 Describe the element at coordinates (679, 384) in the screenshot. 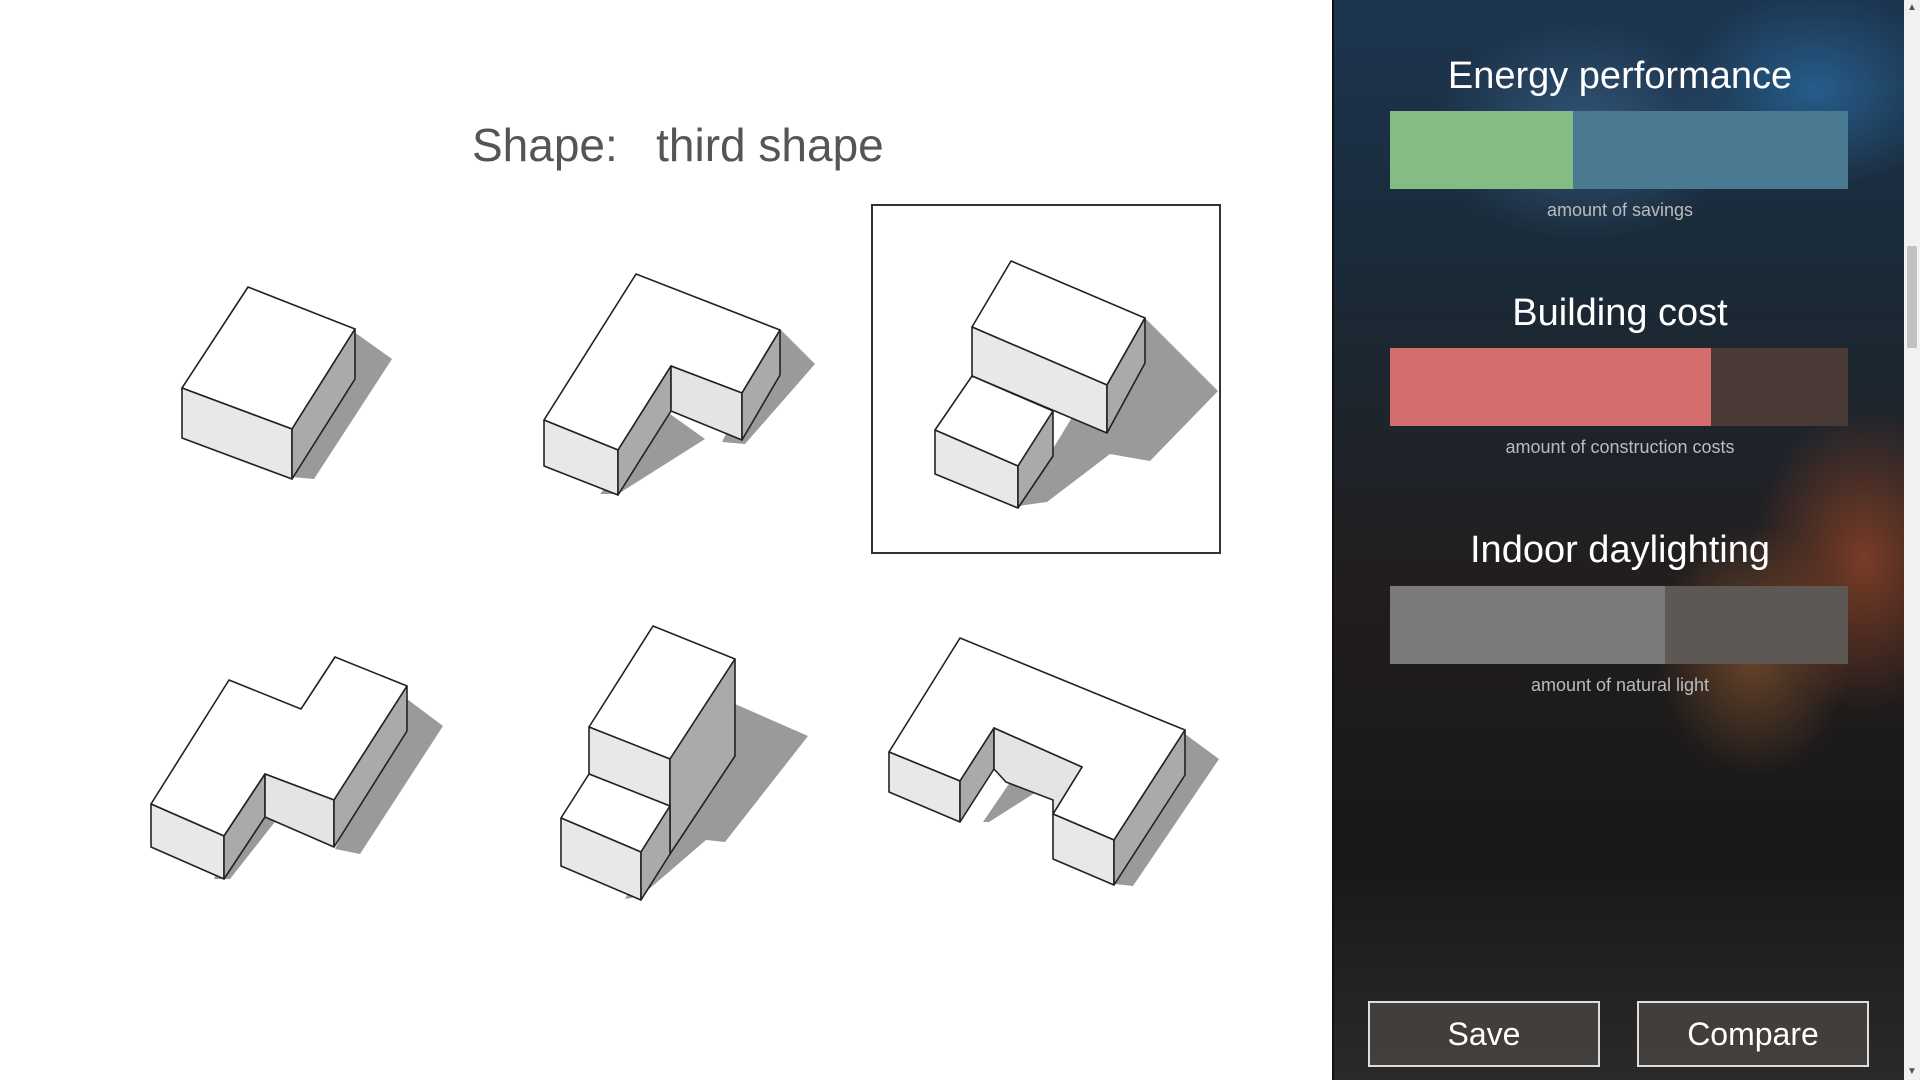

I see `shape-2-icon` at that location.